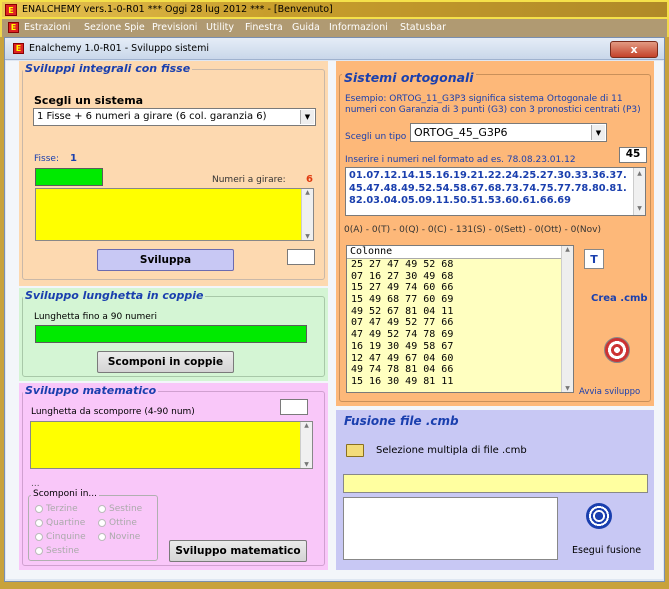 Image resolution: width=669 pixels, height=589 pixels. I want to click on girare-label: Numeri a girare:, so click(249, 180).